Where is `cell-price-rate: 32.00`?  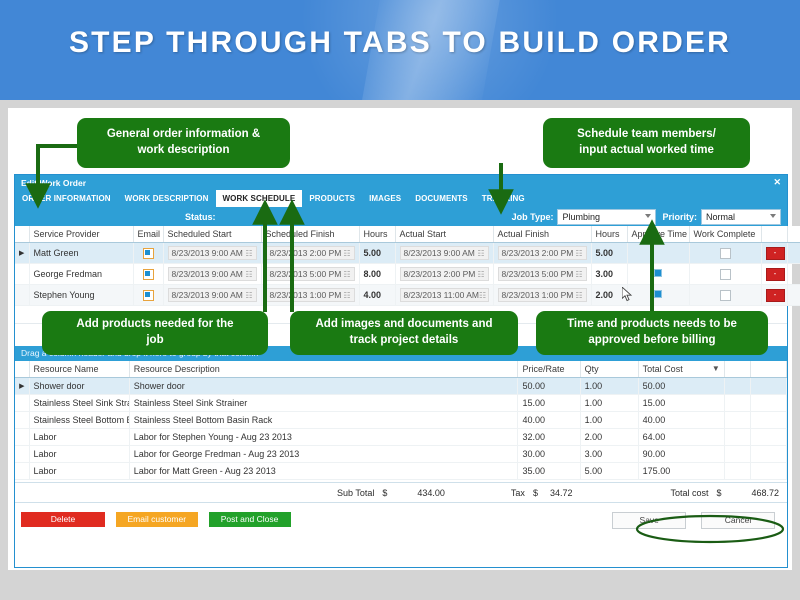
cell-price-rate: 32.00 is located at coordinates (549, 437).